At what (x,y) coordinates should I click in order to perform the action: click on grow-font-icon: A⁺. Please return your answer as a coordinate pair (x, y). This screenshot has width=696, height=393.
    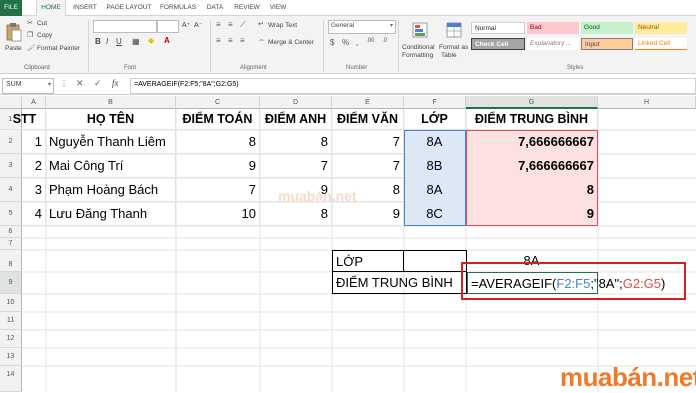
    Looking at the image, I should click on (186, 25).